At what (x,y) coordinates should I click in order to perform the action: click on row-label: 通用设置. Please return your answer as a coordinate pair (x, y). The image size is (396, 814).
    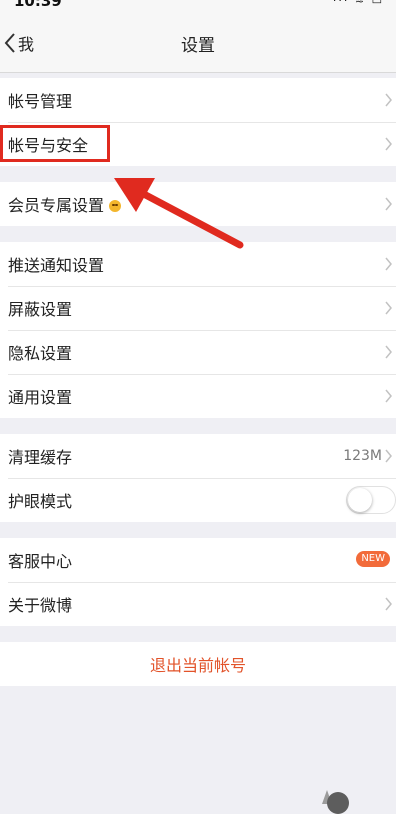
    Looking at the image, I should click on (40, 397).